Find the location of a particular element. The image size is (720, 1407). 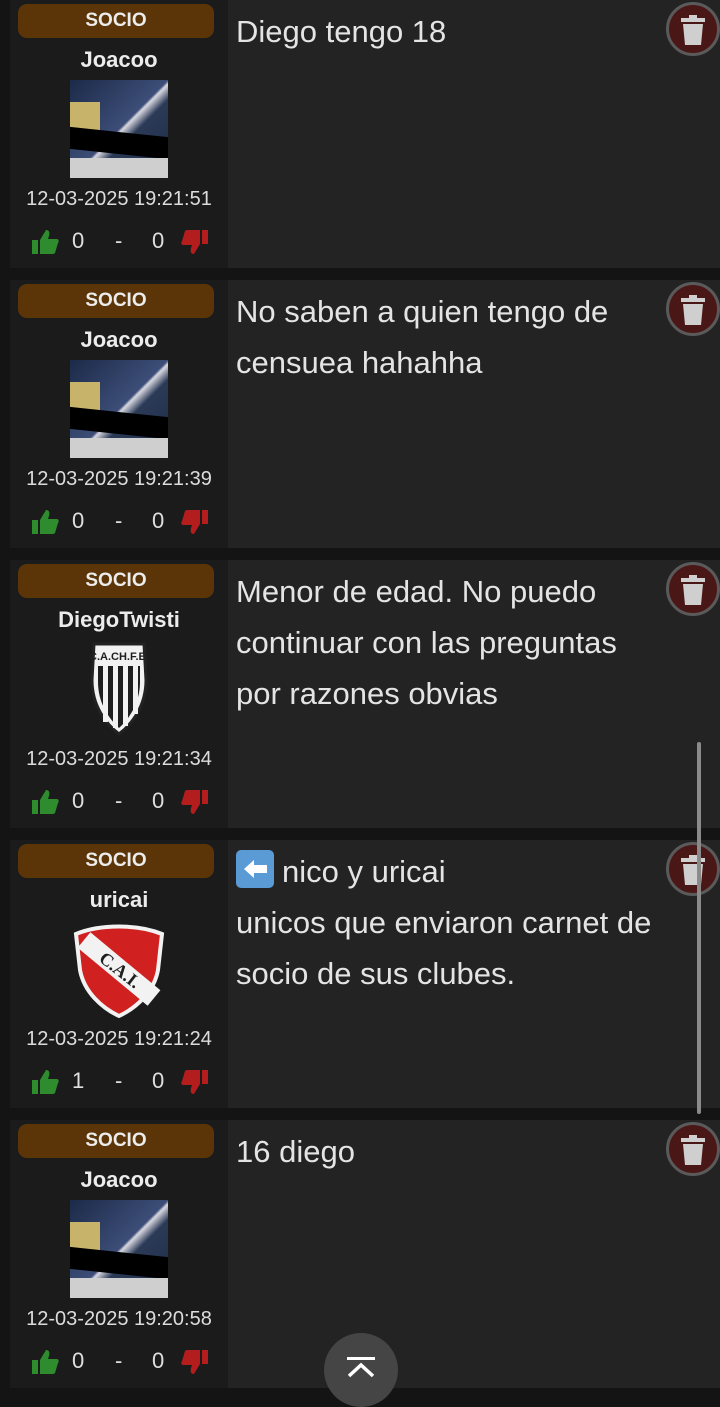

timestamp: 12-03-2025 19:21:51 is located at coordinates (119, 199).